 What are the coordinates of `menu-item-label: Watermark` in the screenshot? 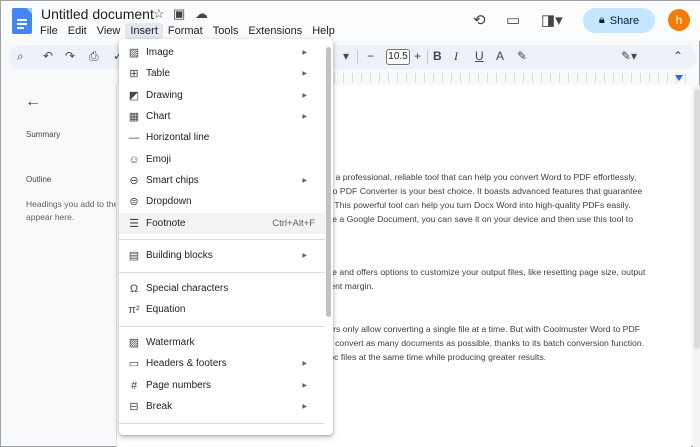 It's located at (170, 342).